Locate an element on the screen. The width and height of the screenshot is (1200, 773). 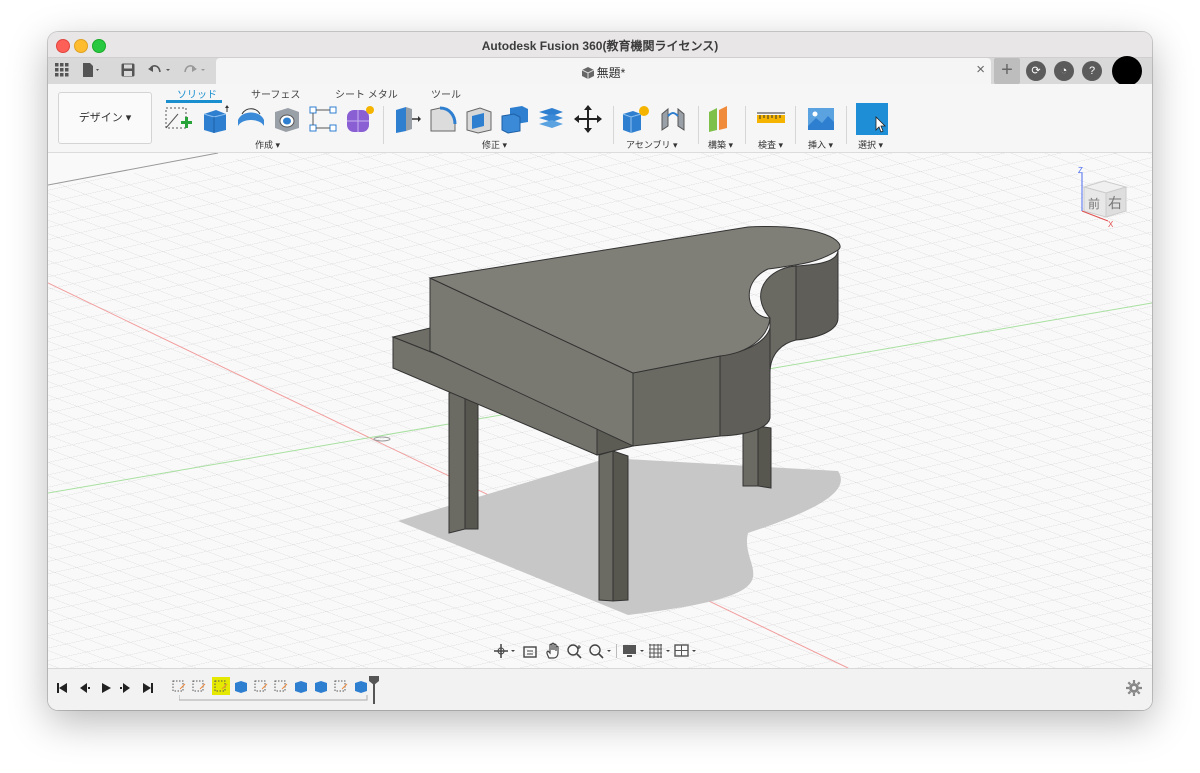
insert-group-label: 挿入 ▾ is located at coordinates (820, 144).